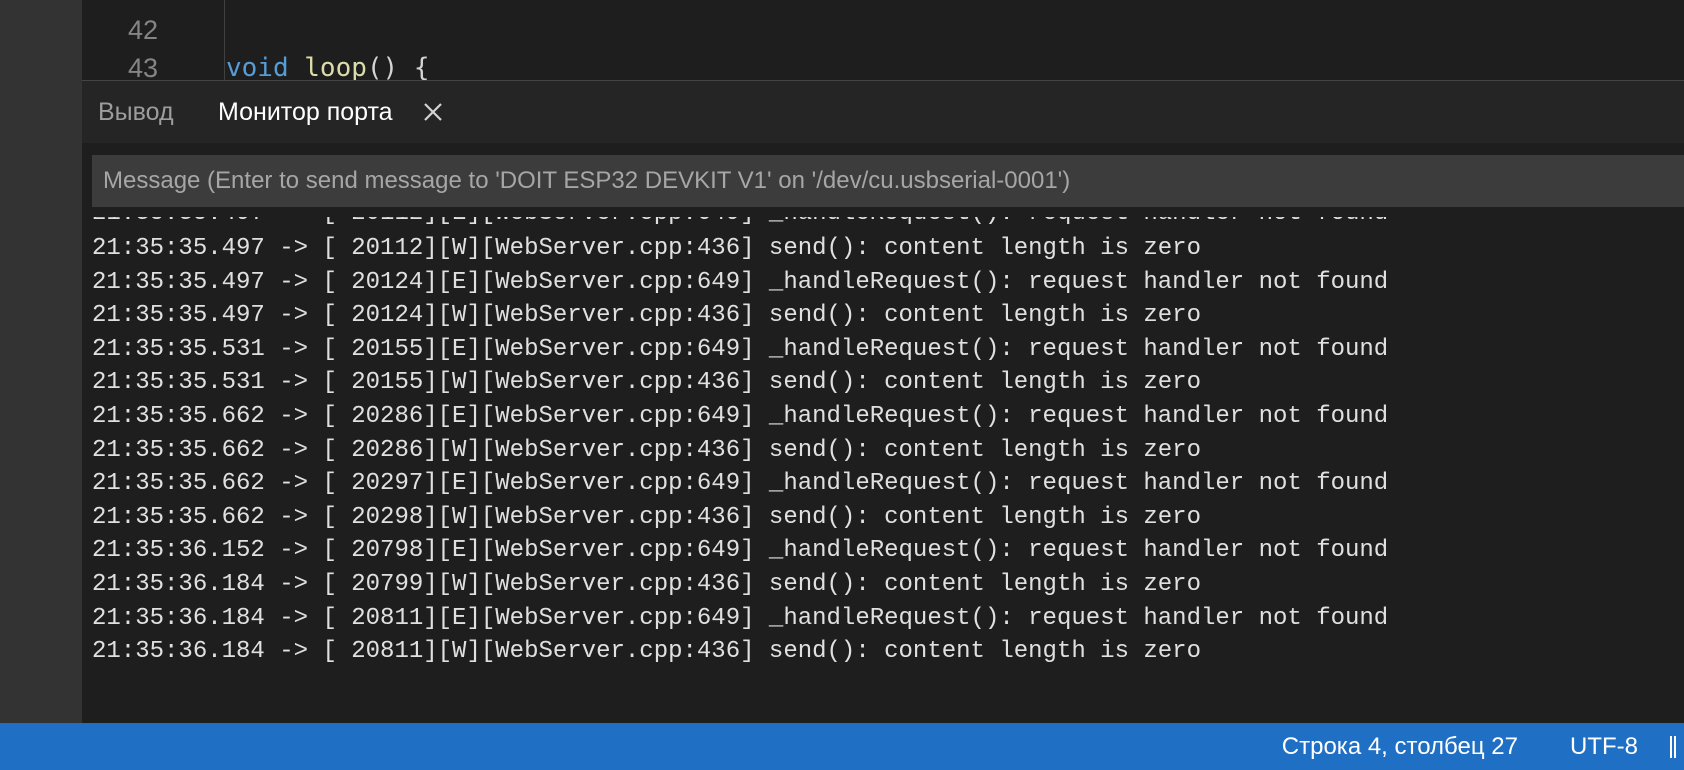 Image resolution: width=1684 pixels, height=770 pixels. I want to click on line-number: 42, so click(142, 30).